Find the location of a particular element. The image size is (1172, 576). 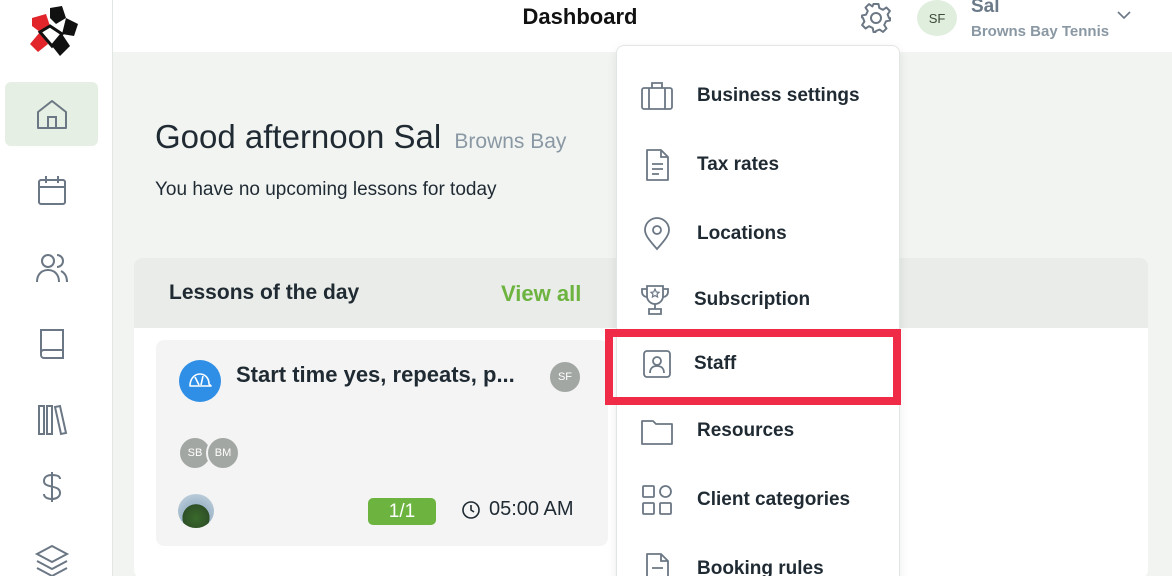

settings-button is located at coordinates (876, 18).